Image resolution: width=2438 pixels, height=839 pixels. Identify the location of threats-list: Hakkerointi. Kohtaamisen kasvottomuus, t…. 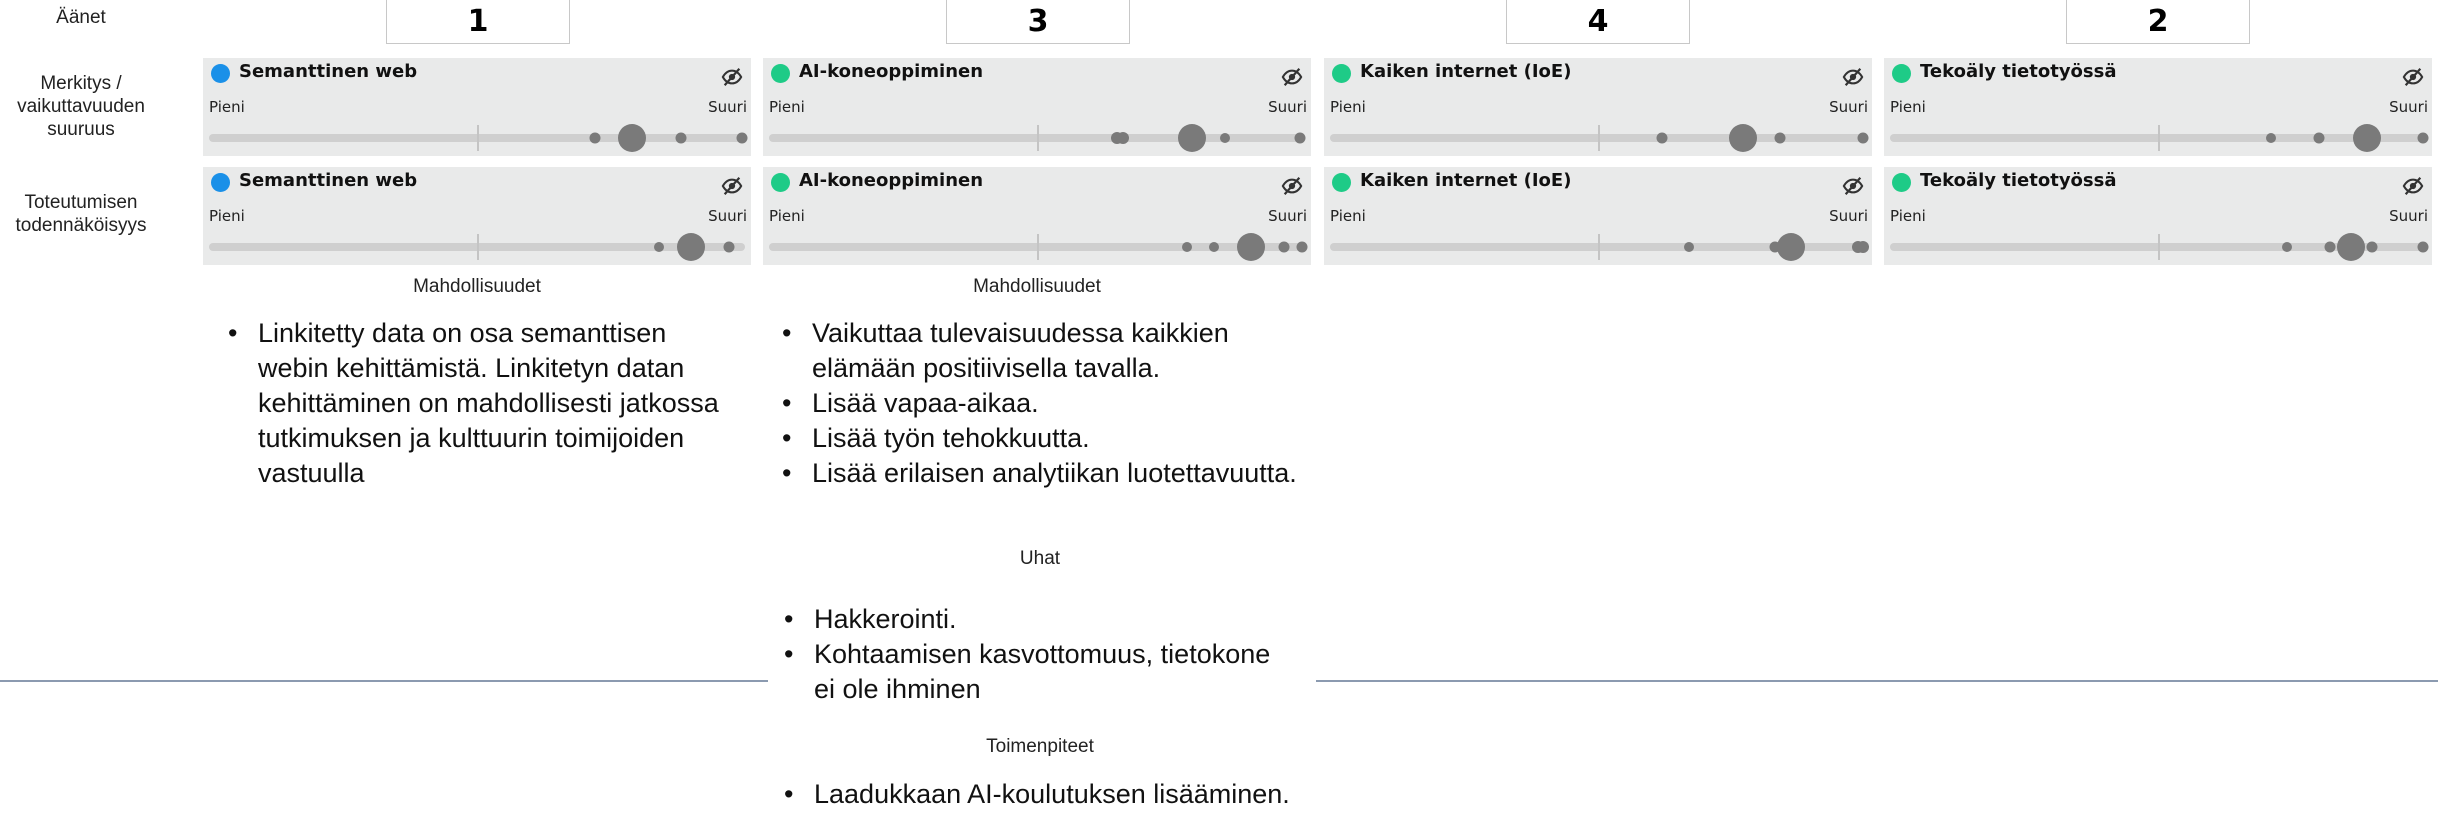
(1038, 654).